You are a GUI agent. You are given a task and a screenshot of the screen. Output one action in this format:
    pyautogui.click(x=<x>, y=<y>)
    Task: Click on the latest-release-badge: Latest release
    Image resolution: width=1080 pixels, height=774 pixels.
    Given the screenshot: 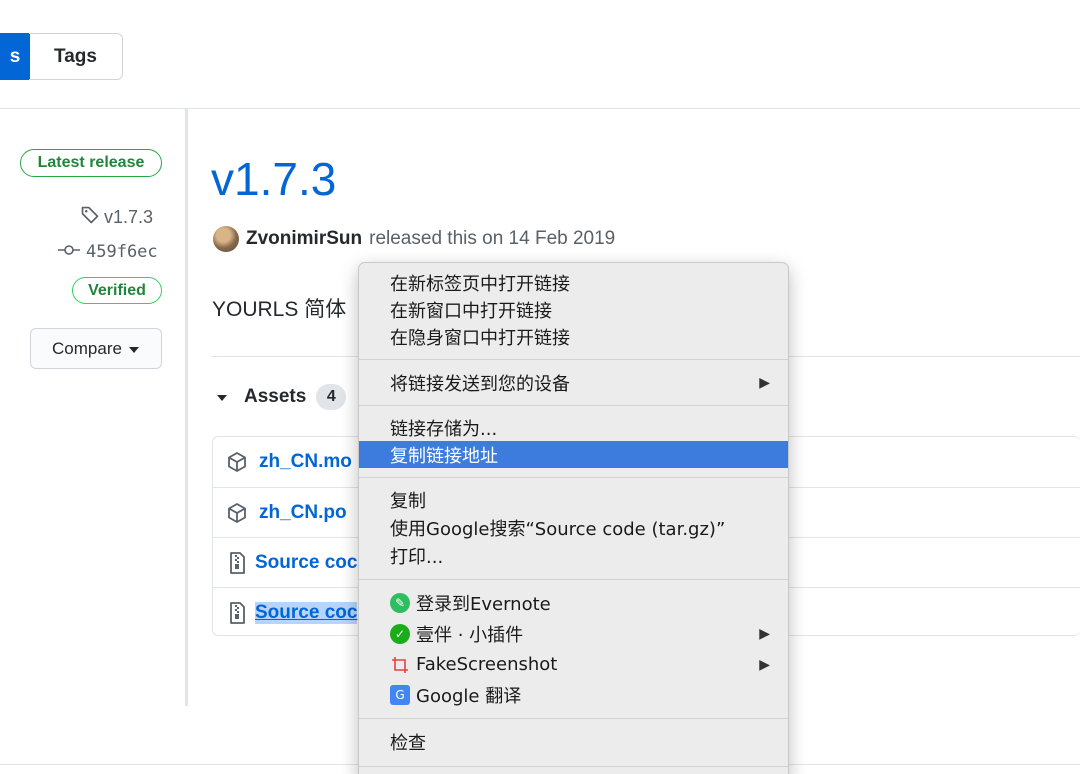 What is the action you would take?
    pyautogui.click(x=91, y=163)
    